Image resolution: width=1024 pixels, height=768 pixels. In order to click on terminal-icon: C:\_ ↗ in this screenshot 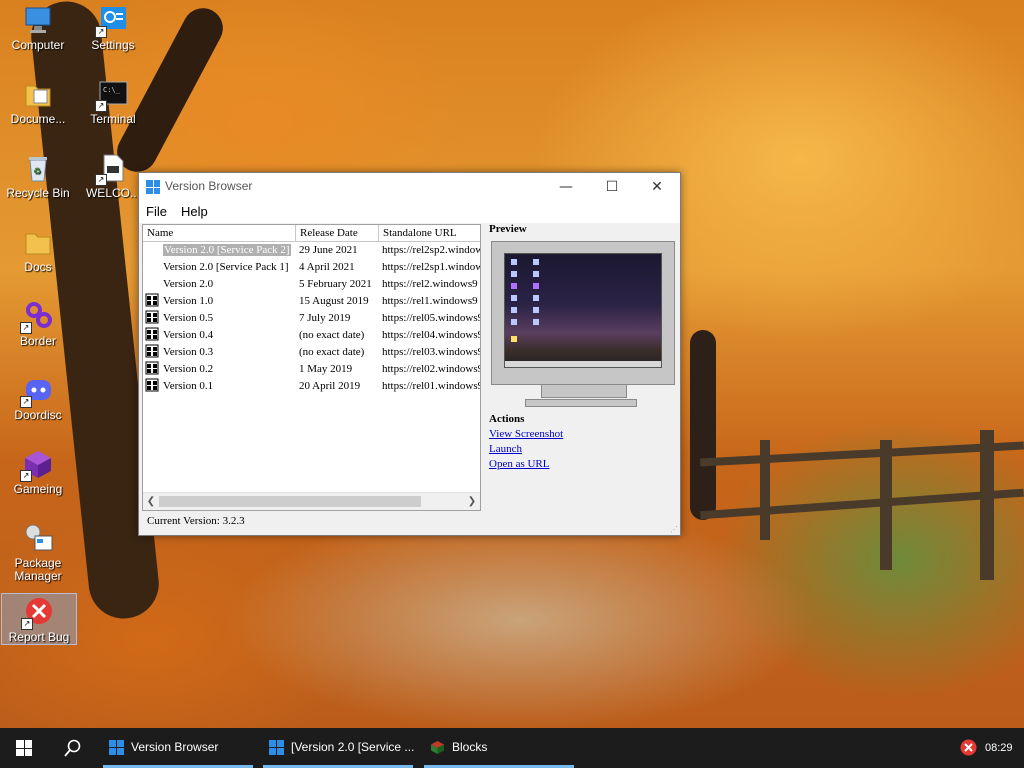, I will do `click(112, 95)`.